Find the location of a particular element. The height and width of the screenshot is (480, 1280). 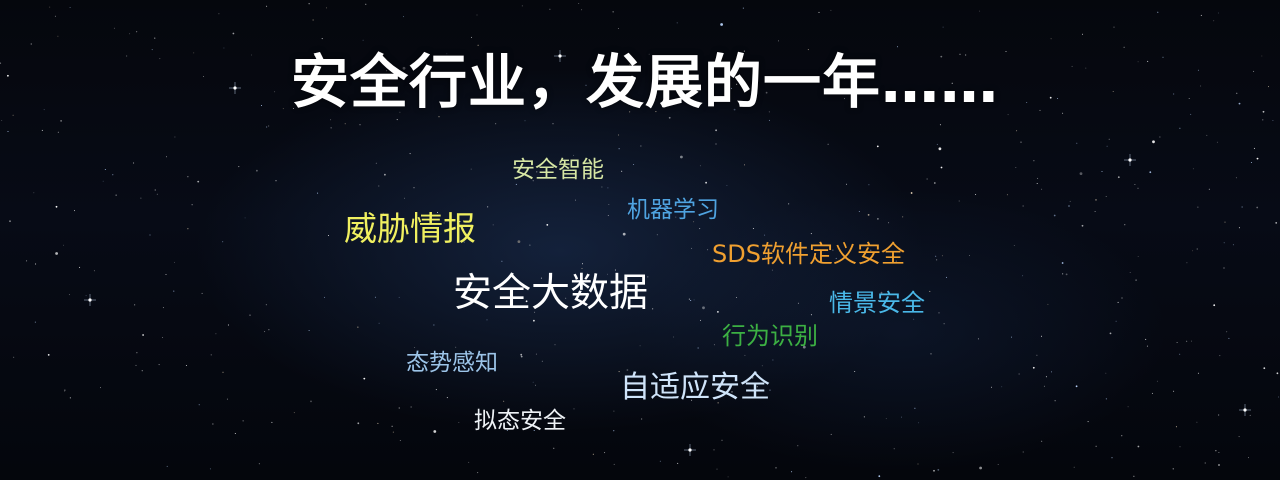

keyword-situational-awareness: 态势感知 is located at coordinates (452, 363).